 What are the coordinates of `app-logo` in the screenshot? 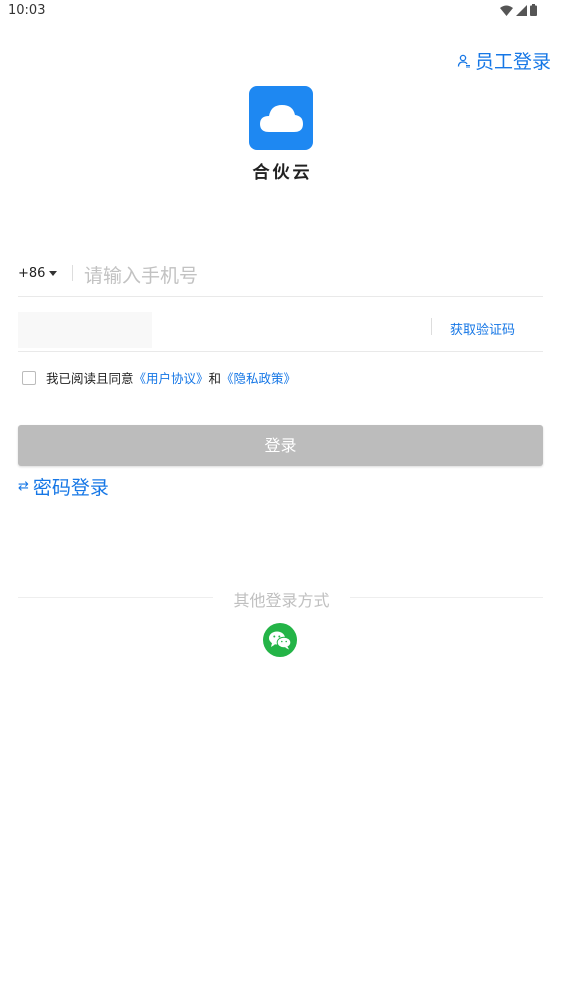 It's located at (281, 118).